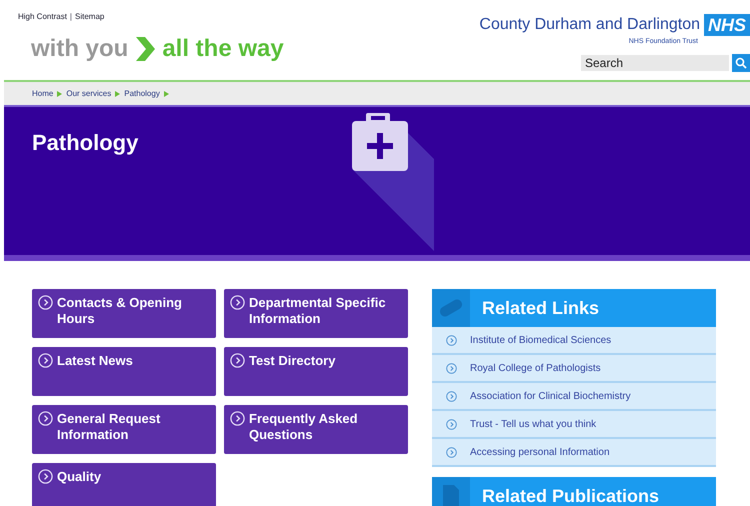  What do you see at coordinates (574, 369) in the screenshot?
I see `related-link: Royal College of Pathologists` at bounding box center [574, 369].